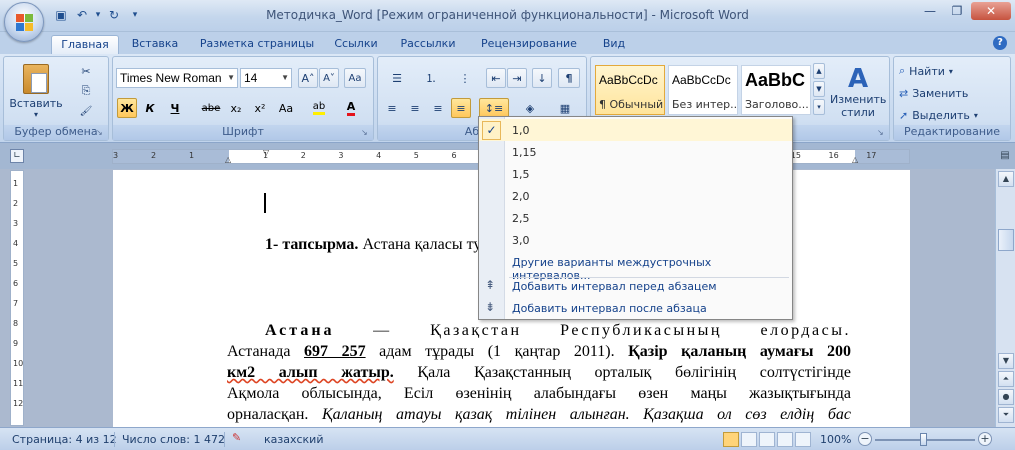 The width and height of the screenshot is (1015, 450). Describe the element at coordinates (392, 108) in the screenshot. I see `align-left-button: ≡` at that location.